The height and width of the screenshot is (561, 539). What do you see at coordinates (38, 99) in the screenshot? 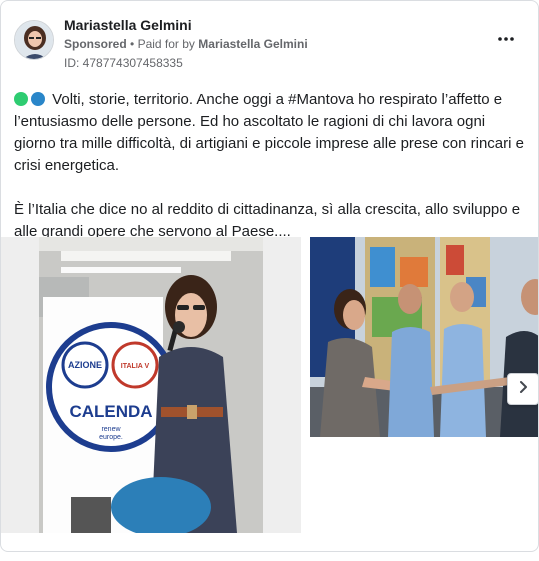
I see `blue-circle-icon` at bounding box center [38, 99].